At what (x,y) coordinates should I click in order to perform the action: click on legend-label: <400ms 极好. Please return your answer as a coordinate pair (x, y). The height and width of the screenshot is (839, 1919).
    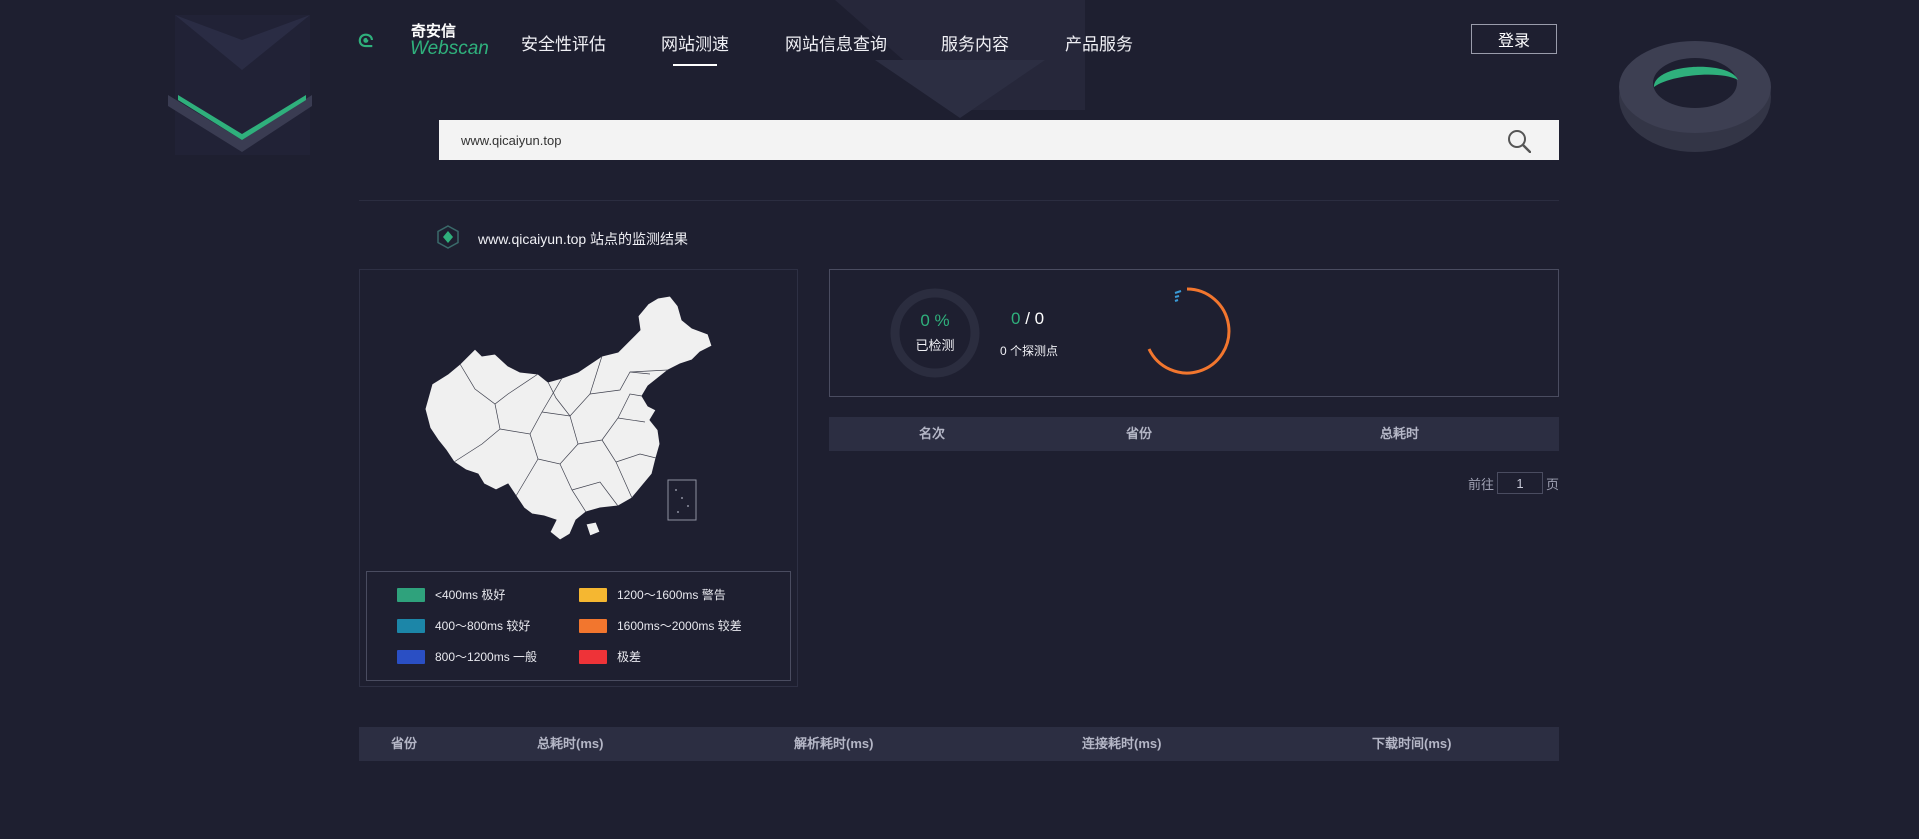
    Looking at the image, I should click on (470, 595).